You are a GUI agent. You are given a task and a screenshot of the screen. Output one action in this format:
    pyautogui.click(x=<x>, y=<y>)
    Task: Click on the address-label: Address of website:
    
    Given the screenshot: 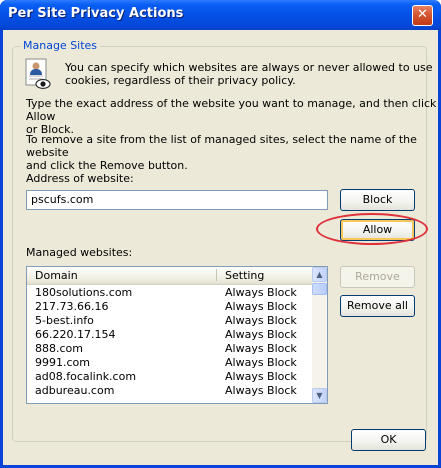 What is the action you would take?
    pyautogui.click(x=80, y=178)
    